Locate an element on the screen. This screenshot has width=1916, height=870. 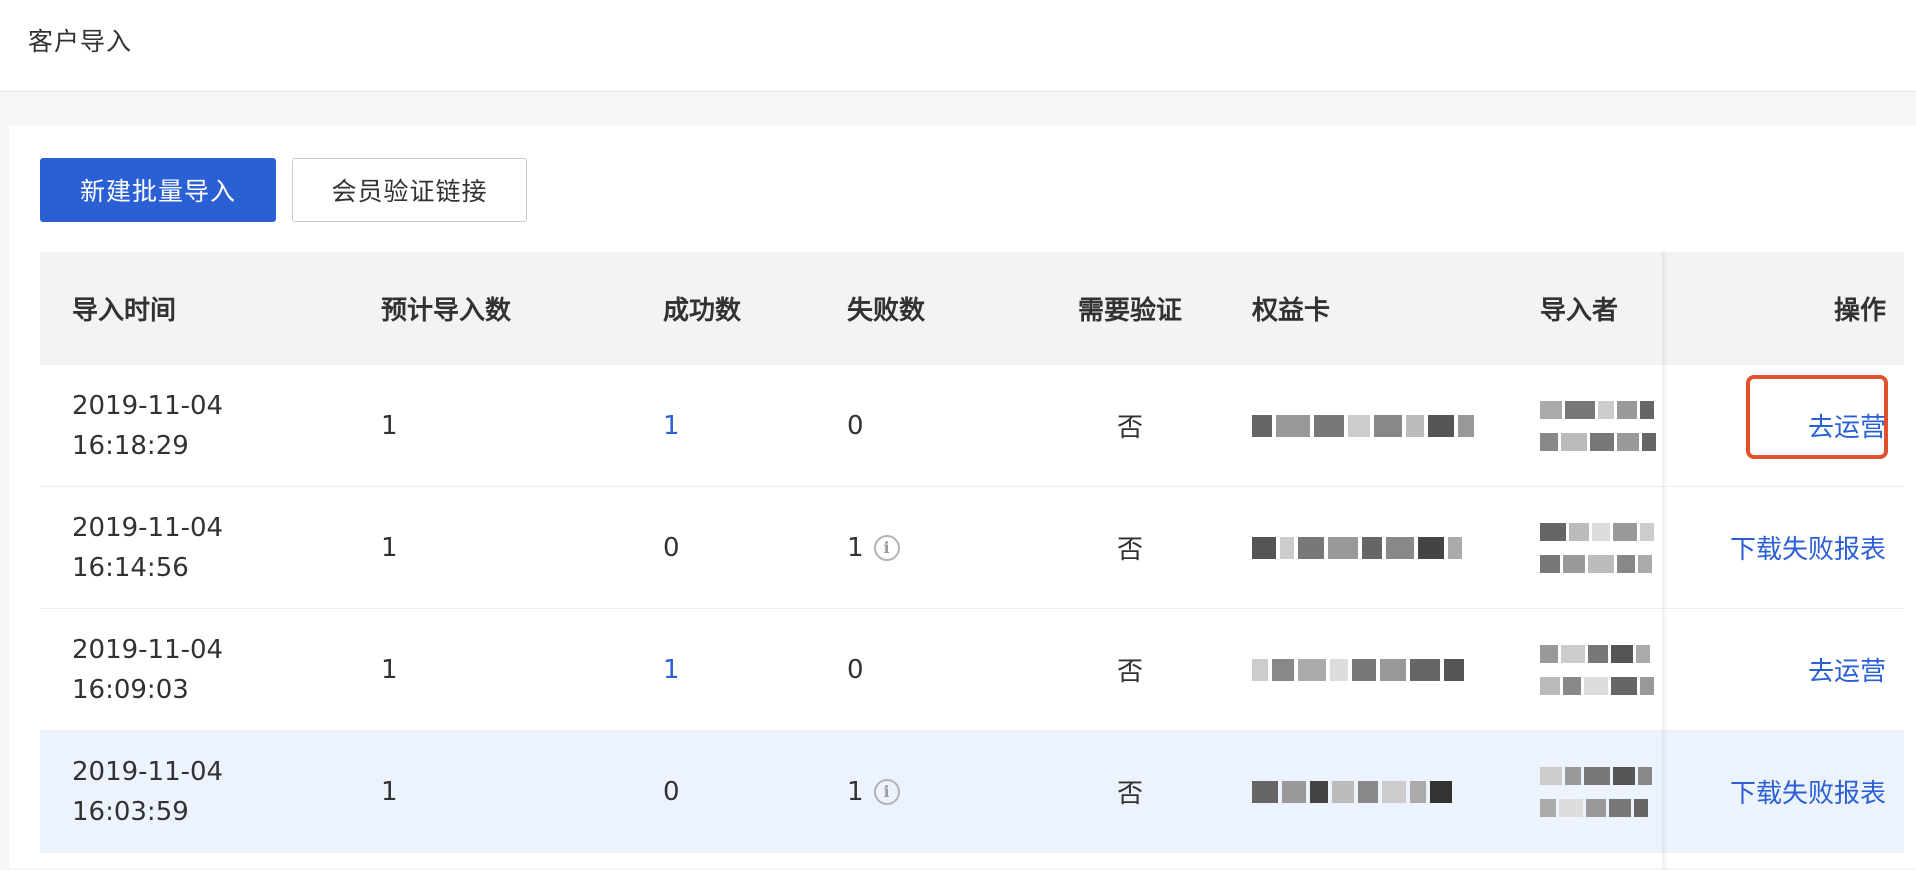
import-time-cell: 2019-11-04 16:14:56 is located at coordinates (212, 547).